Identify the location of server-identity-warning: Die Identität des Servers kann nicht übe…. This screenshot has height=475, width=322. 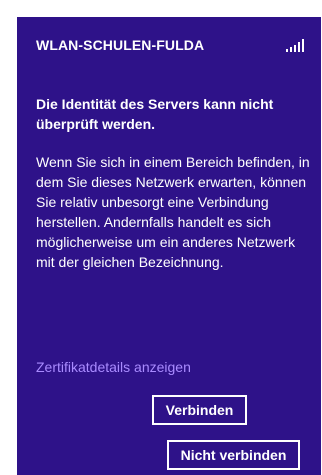
(155, 114).